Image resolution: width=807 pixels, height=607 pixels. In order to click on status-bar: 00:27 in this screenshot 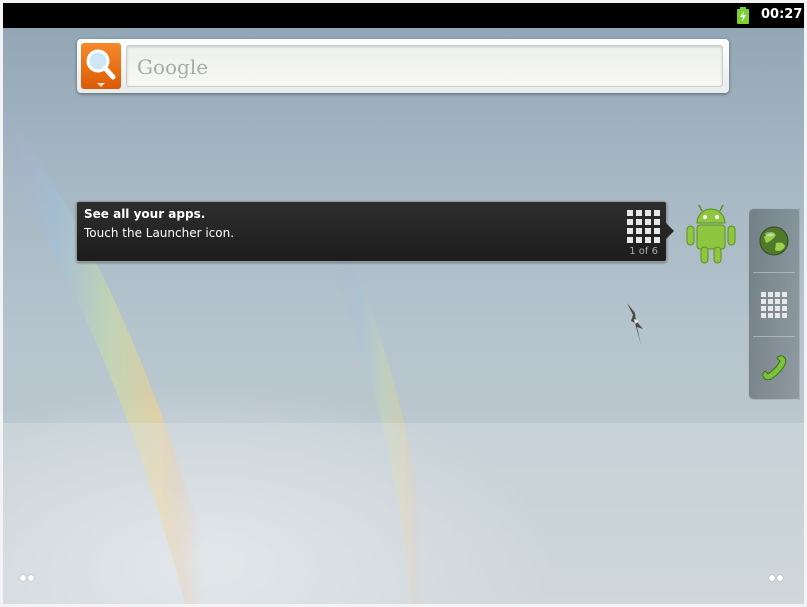, I will do `click(403, 15)`.